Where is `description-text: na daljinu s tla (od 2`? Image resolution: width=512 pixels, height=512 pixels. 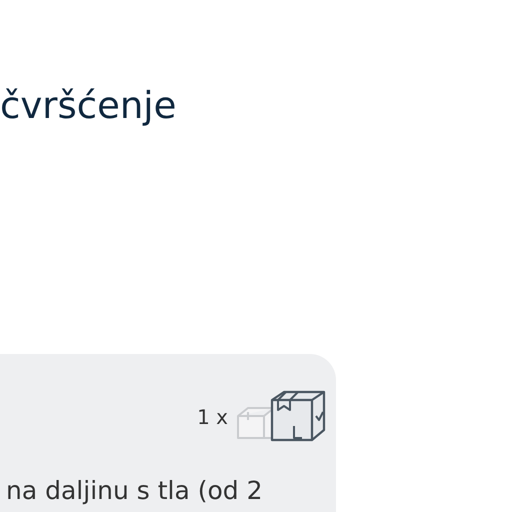 description-text: na daljinu s tla (od 2 is located at coordinates (135, 491).